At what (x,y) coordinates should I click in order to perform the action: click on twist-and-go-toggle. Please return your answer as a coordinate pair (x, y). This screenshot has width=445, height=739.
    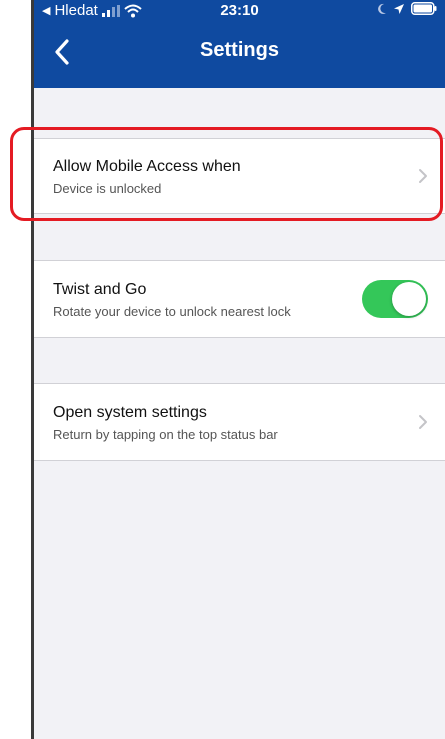
    Looking at the image, I should click on (395, 299).